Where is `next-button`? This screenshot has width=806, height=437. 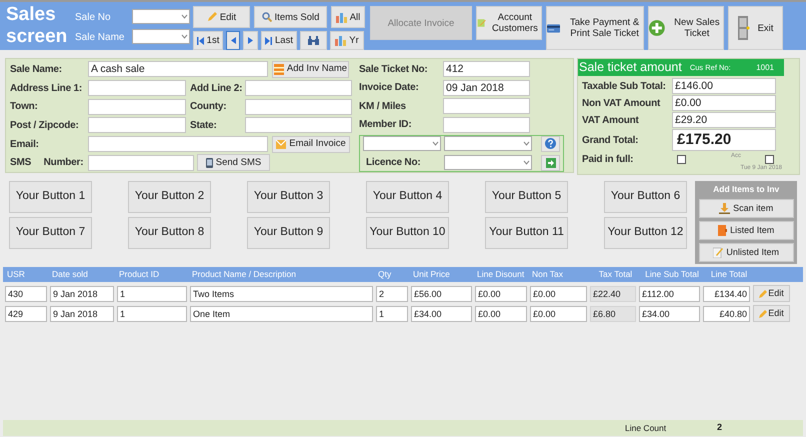
next-button is located at coordinates (250, 40).